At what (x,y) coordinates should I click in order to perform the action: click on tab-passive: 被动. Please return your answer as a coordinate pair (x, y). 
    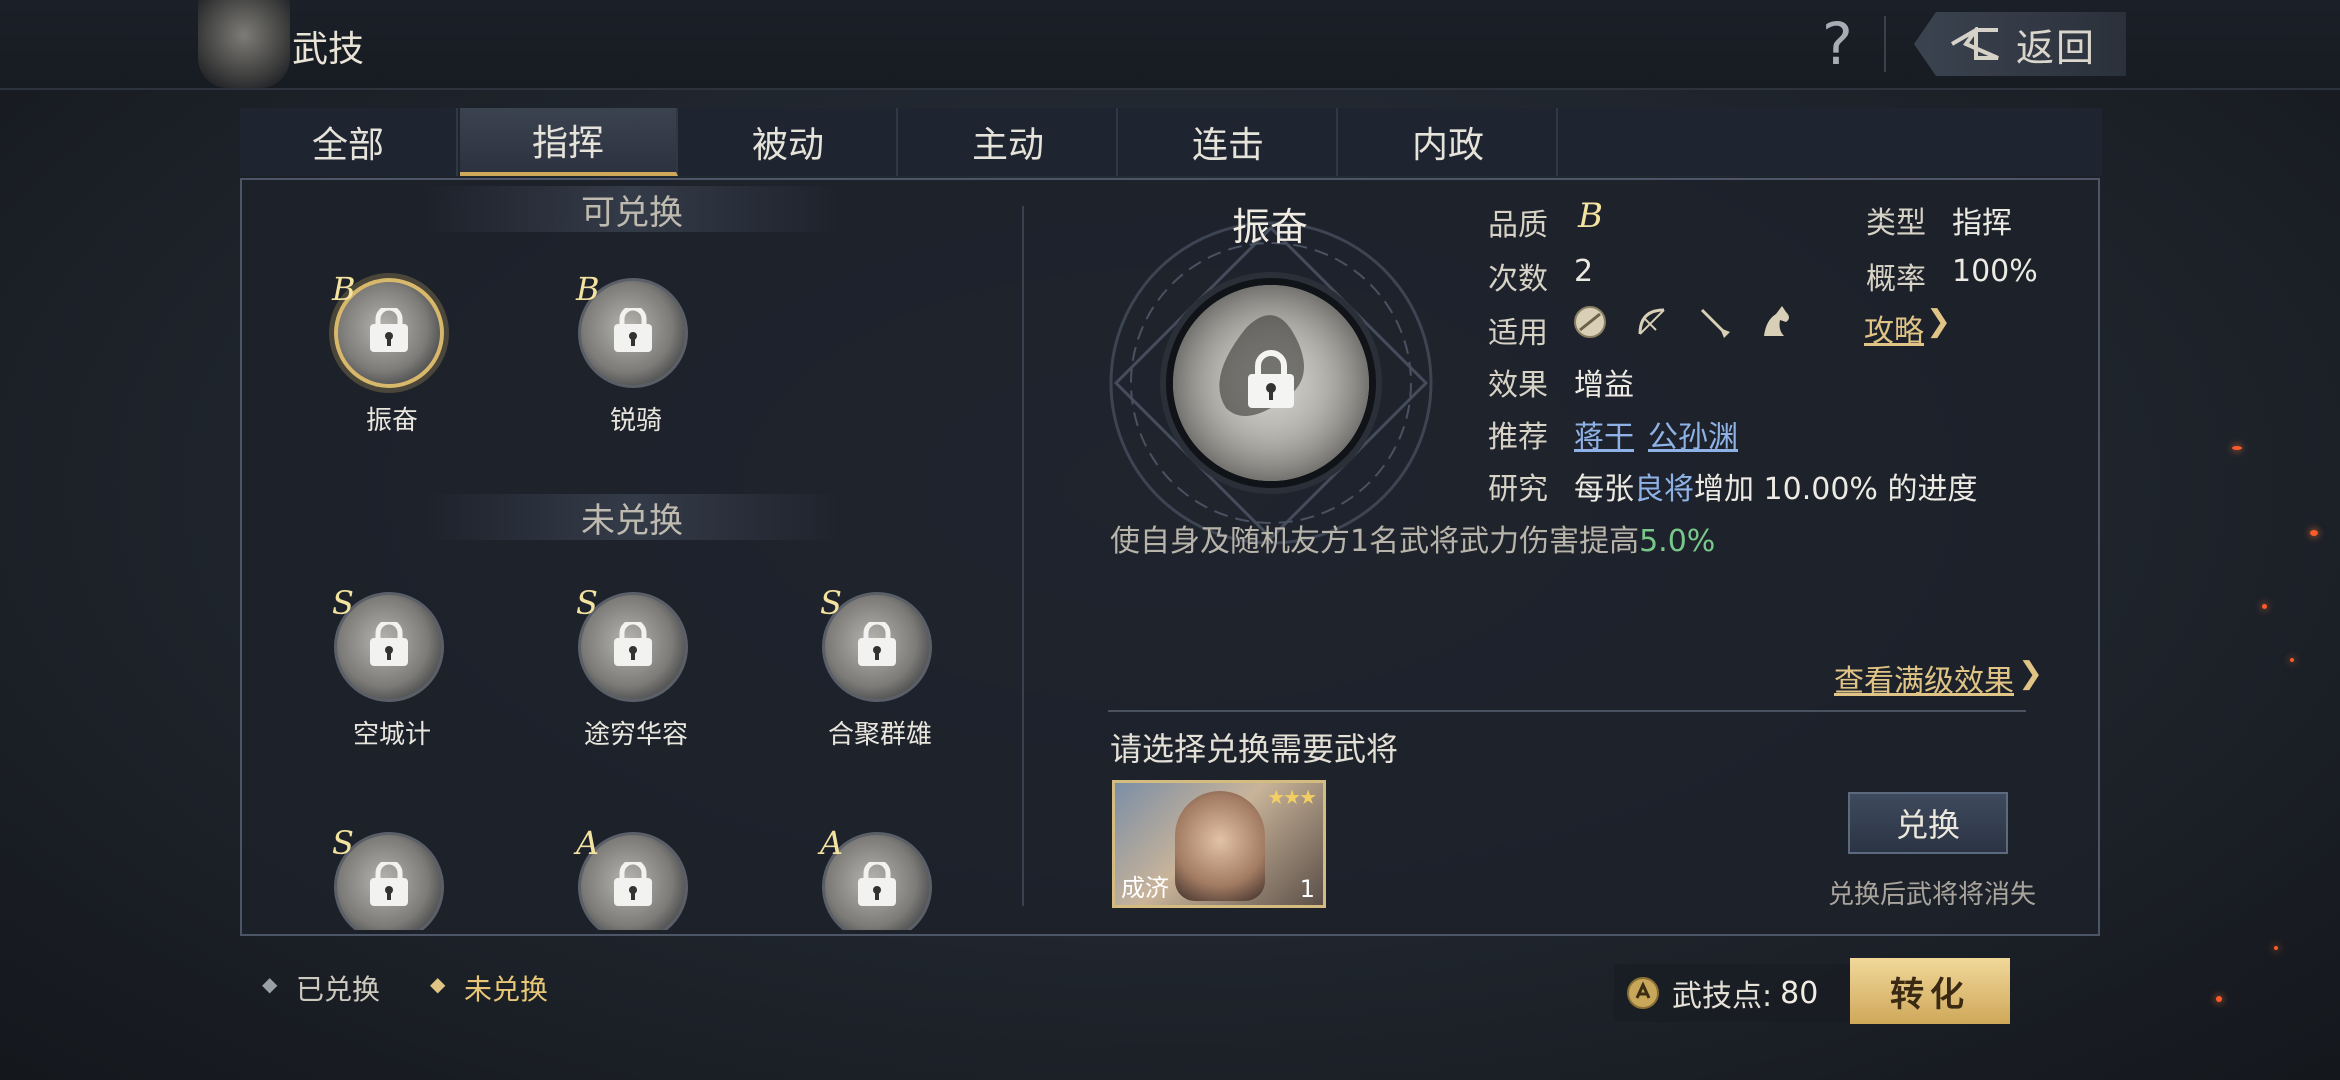
    Looking at the image, I should click on (789, 142).